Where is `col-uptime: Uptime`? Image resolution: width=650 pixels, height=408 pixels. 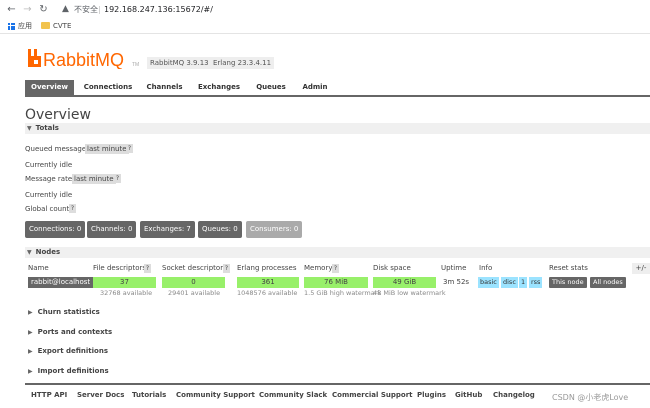 col-uptime: Uptime is located at coordinates (454, 268).